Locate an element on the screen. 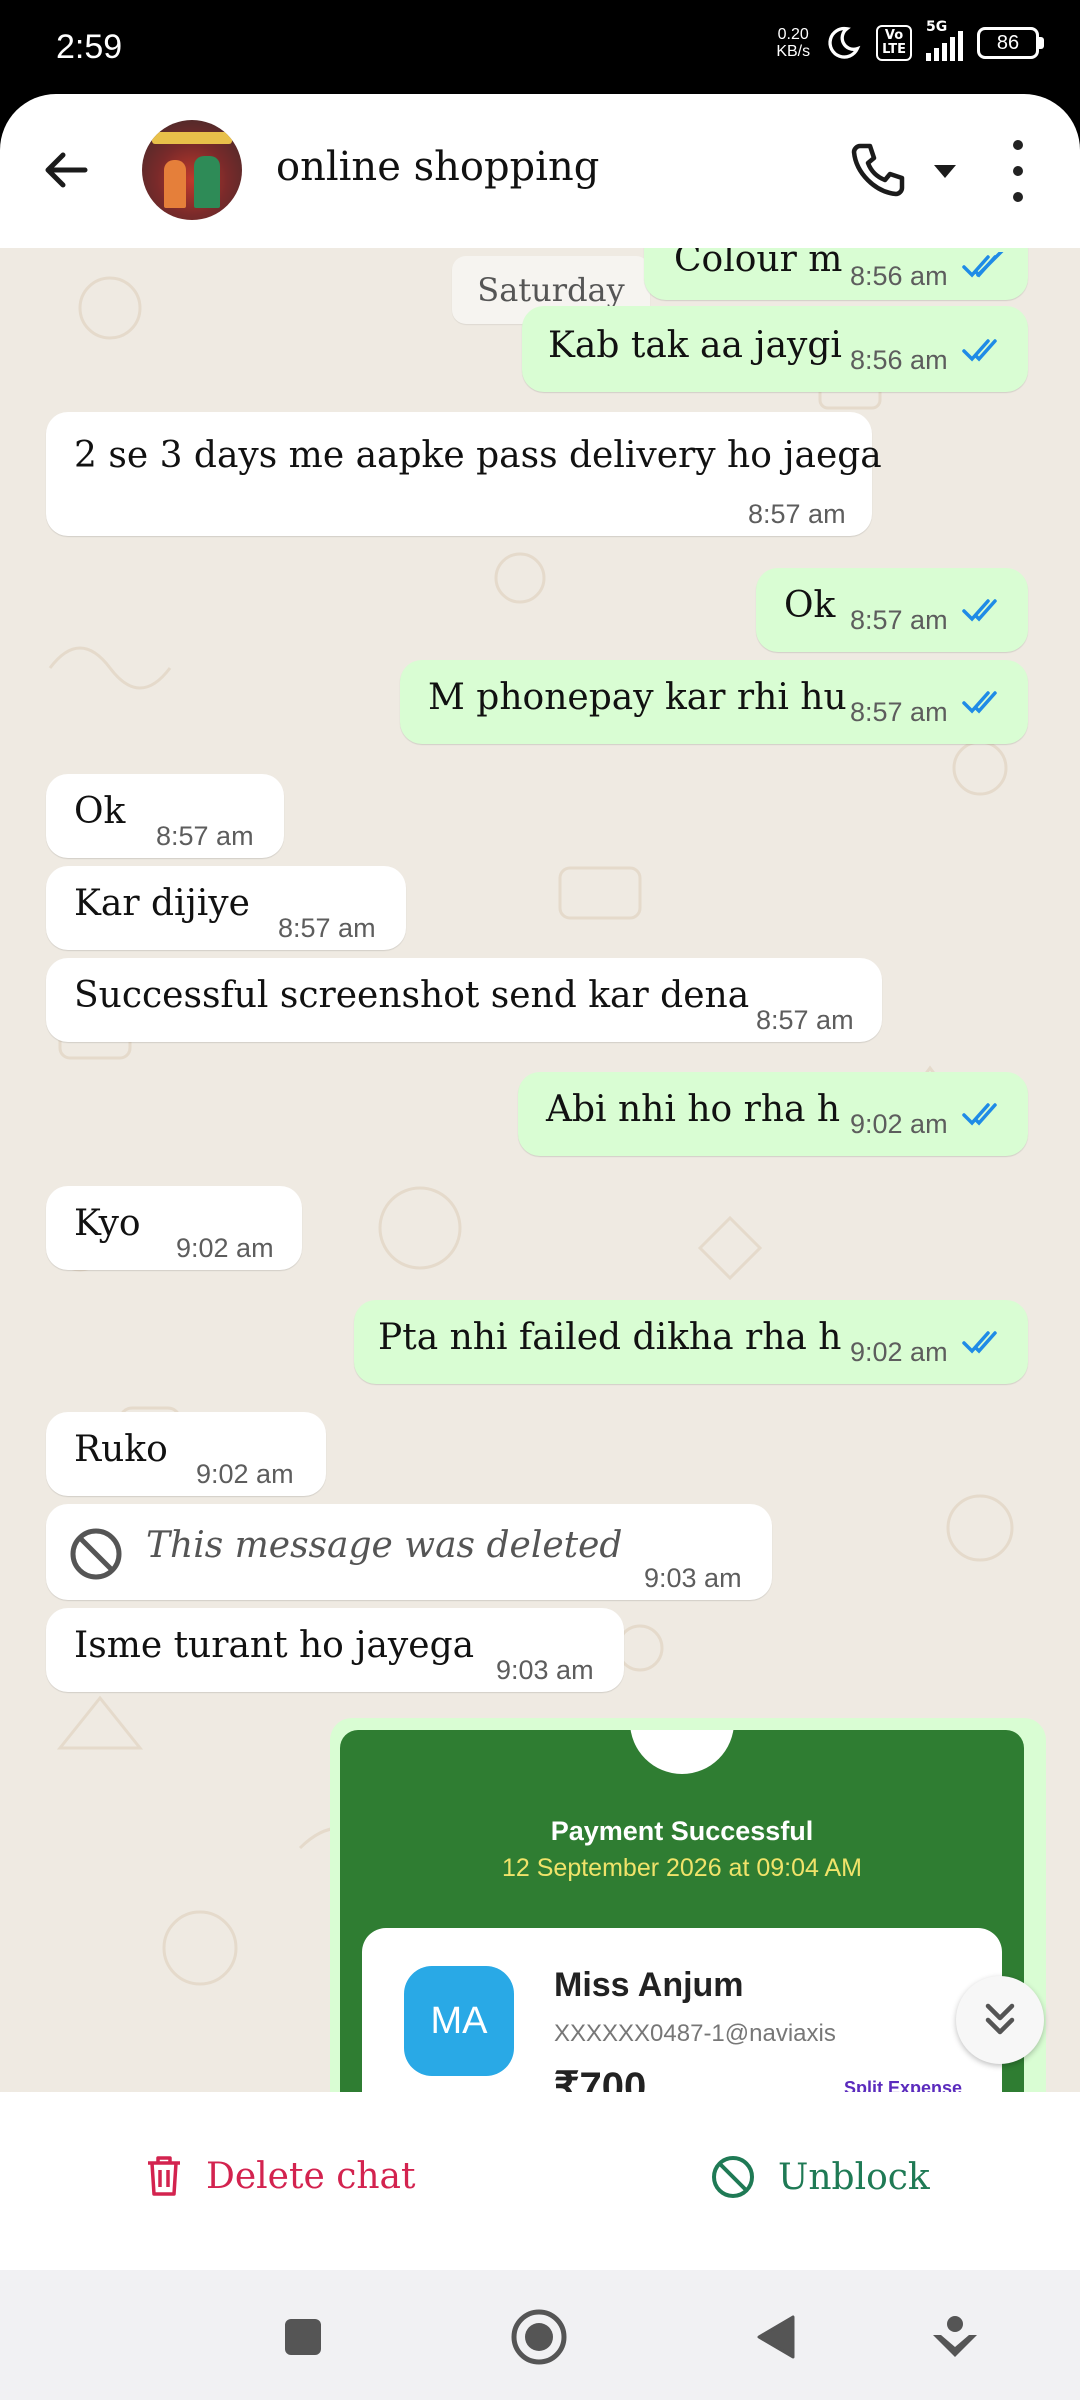 This screenshot has height=2400, width=1080. payment-amount: ₹700 is located at coordinates (600, 2078).